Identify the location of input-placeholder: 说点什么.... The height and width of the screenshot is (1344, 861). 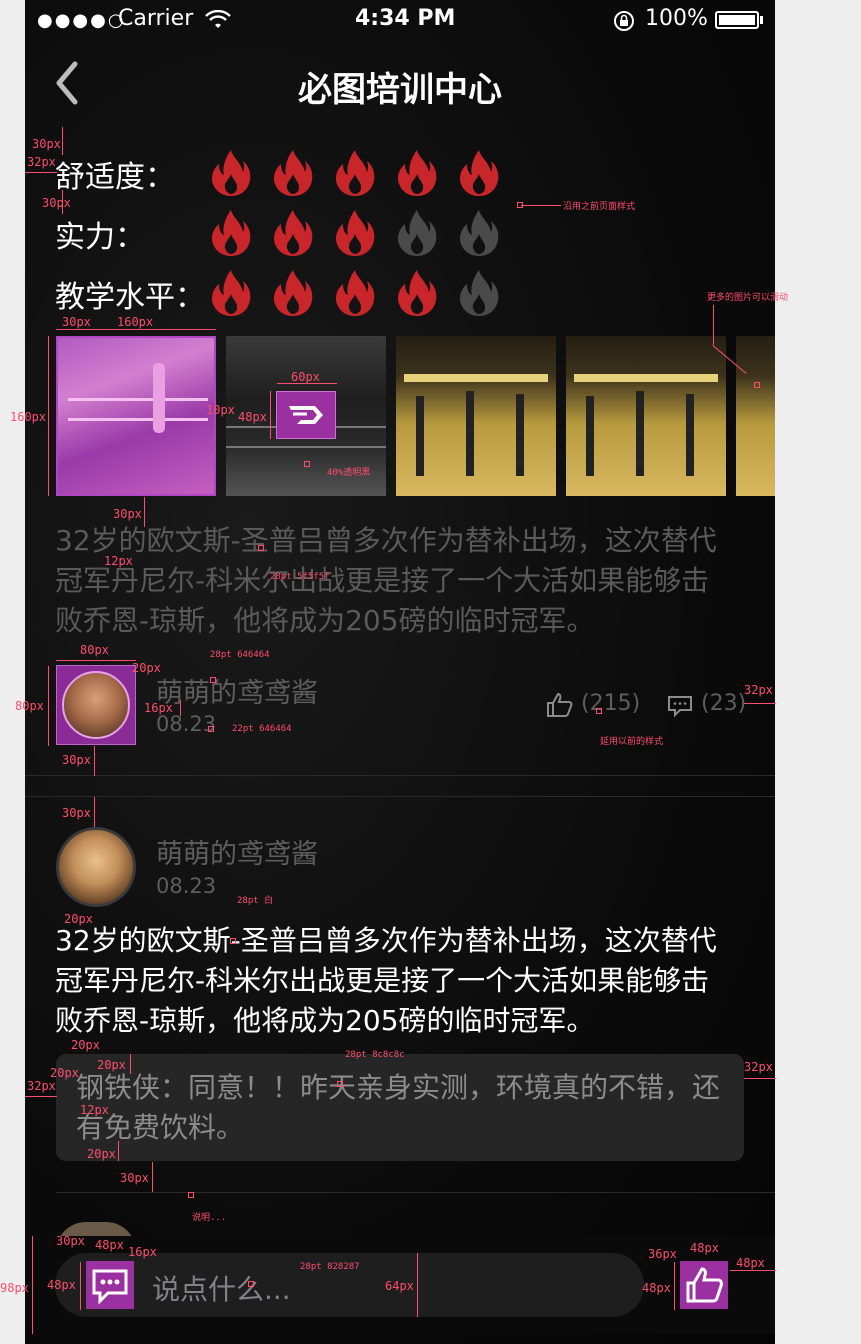
(221, 1288).